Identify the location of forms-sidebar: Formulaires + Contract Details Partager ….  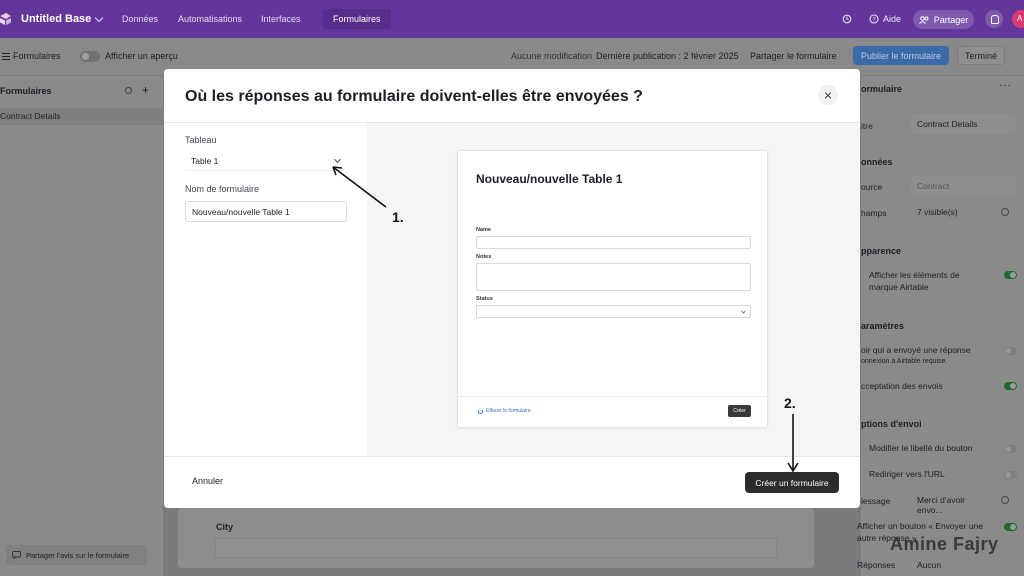
(82, 326).